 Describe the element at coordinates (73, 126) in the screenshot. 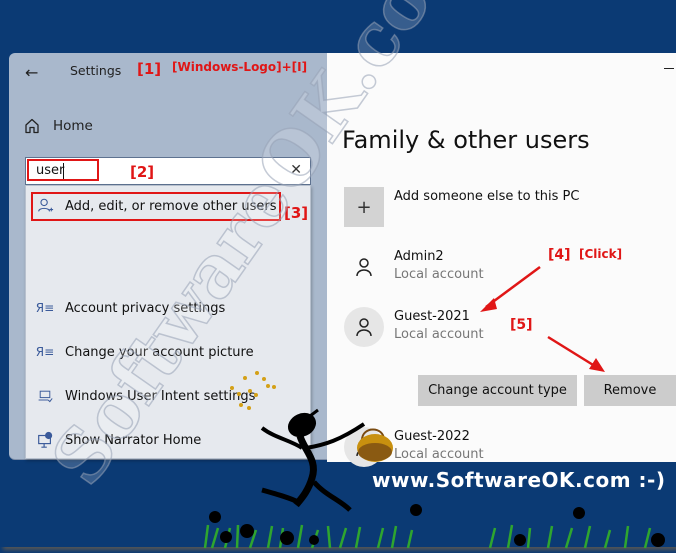

I see `sidebar-item-label: Home` at that location.